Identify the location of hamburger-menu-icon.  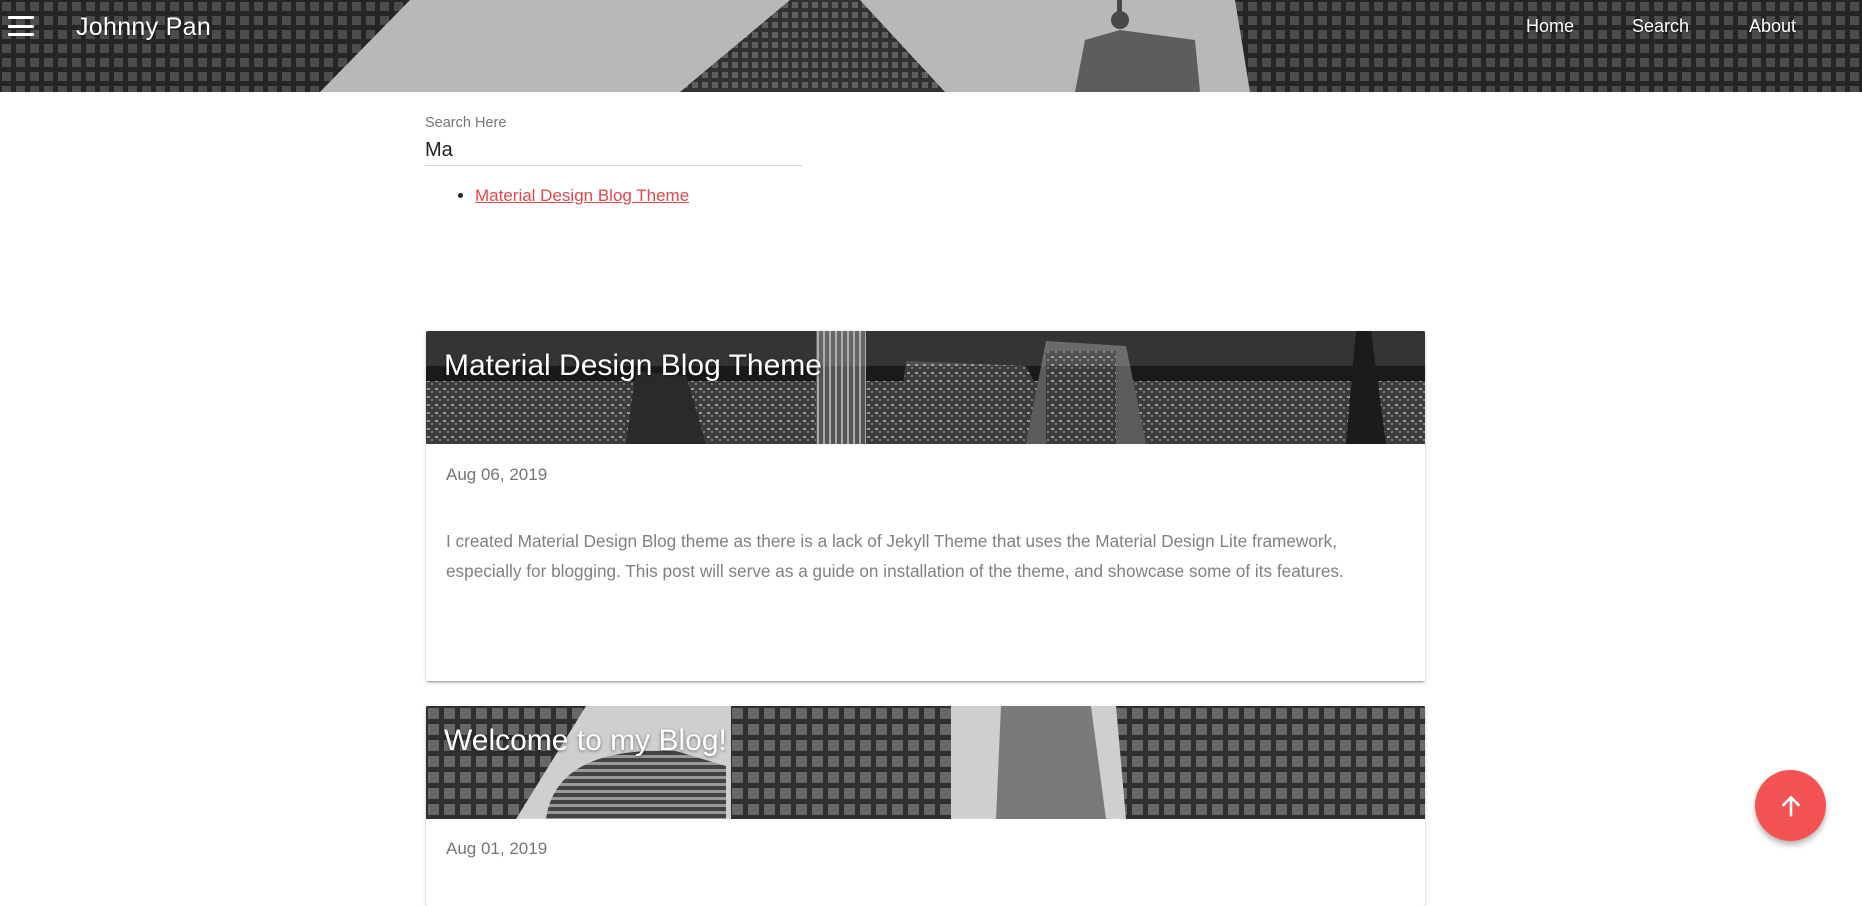
(21, 26).